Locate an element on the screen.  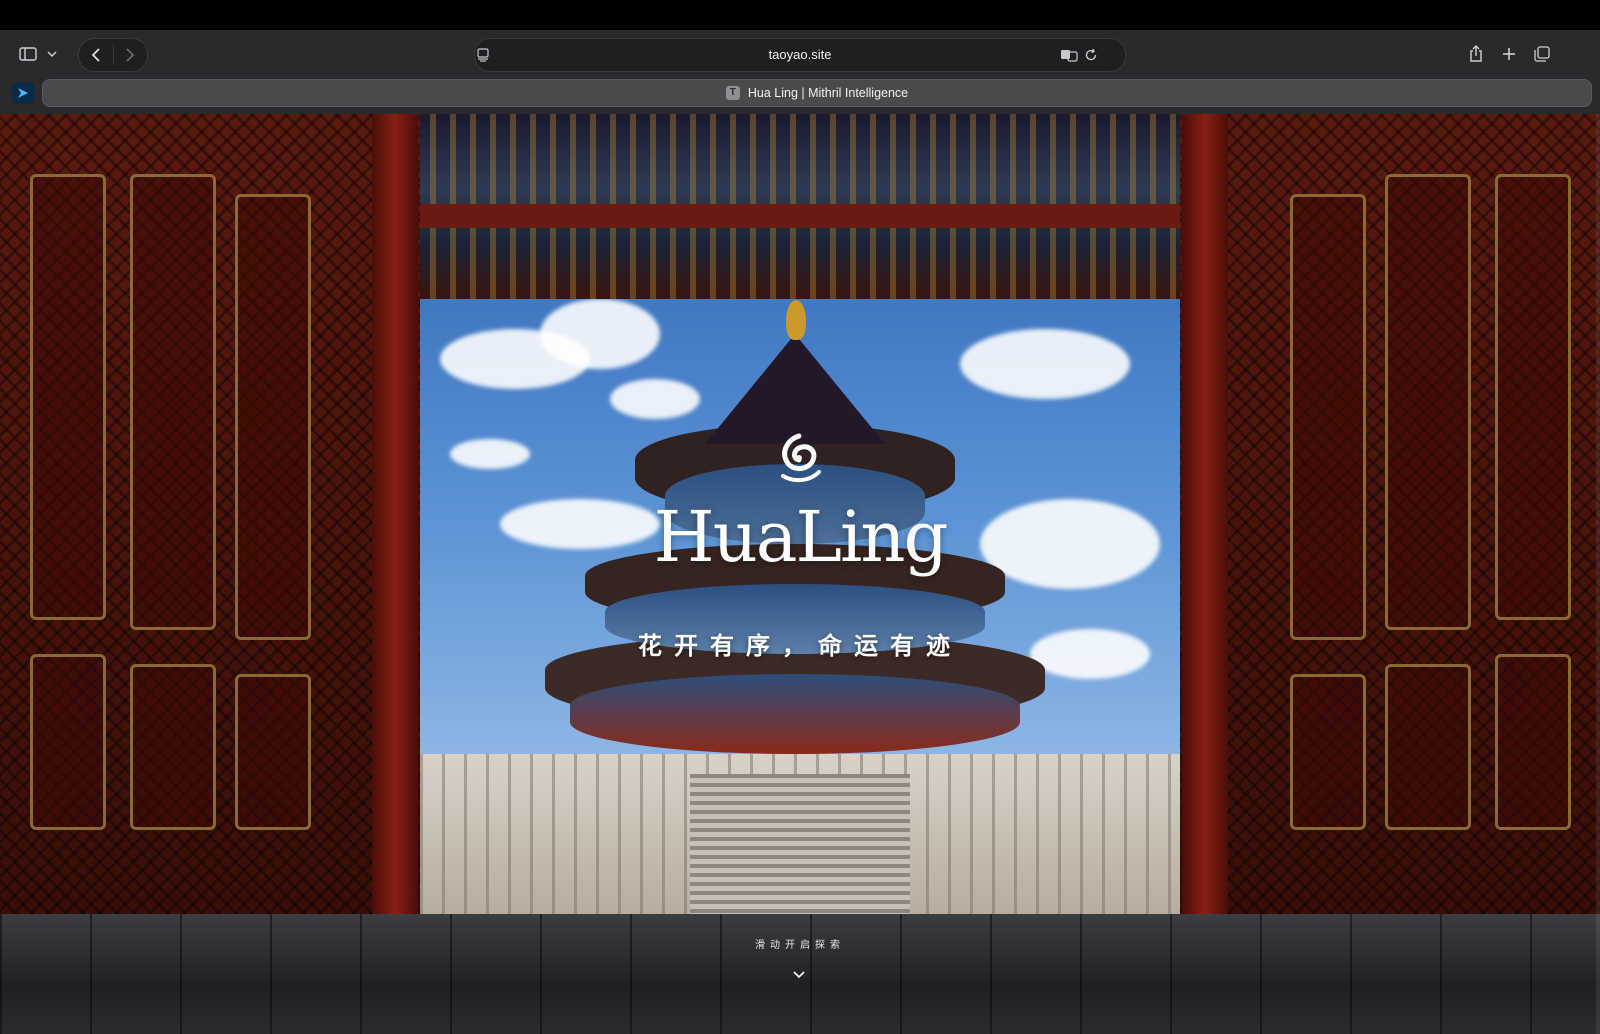
address-bar: taoyao.site is located at coordinates (800, 55).